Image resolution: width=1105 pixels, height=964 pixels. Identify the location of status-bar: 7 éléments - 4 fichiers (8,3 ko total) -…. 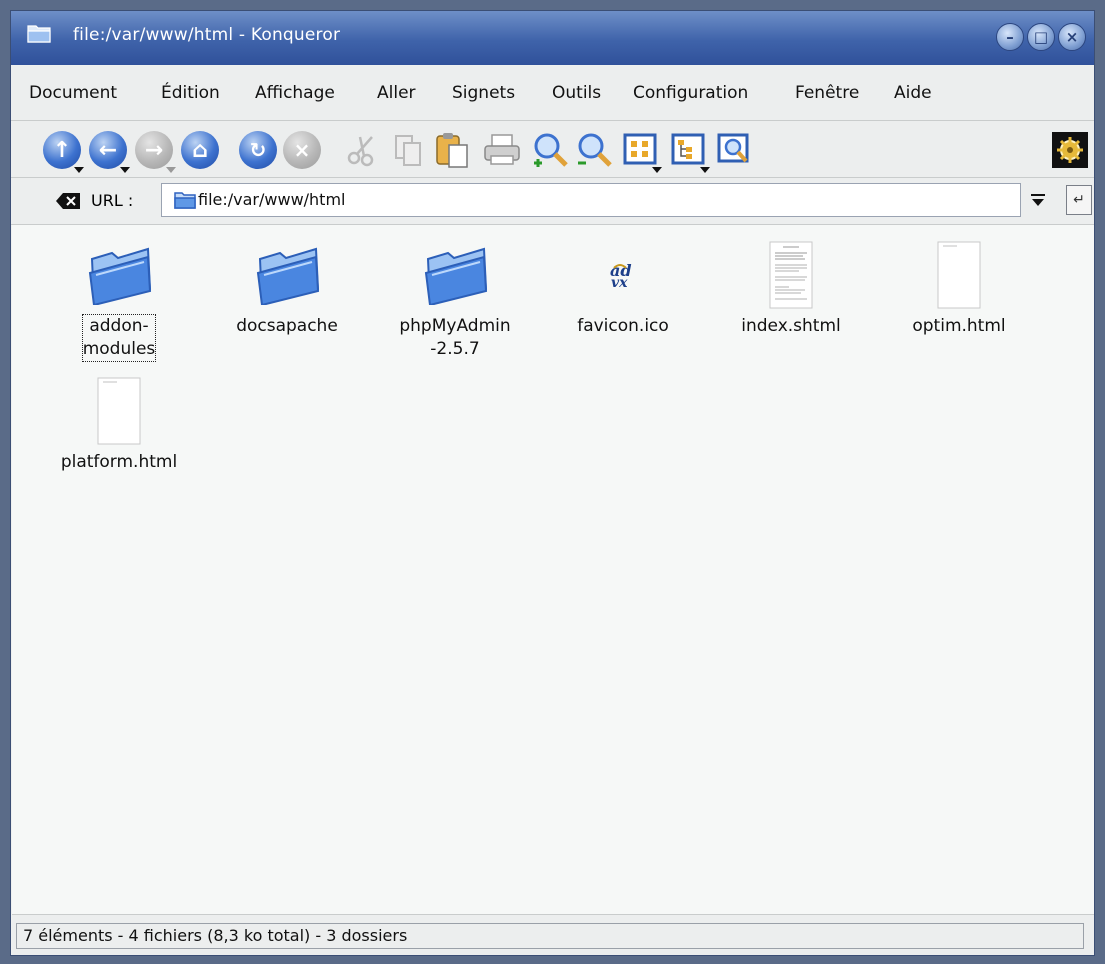
(553, 934).